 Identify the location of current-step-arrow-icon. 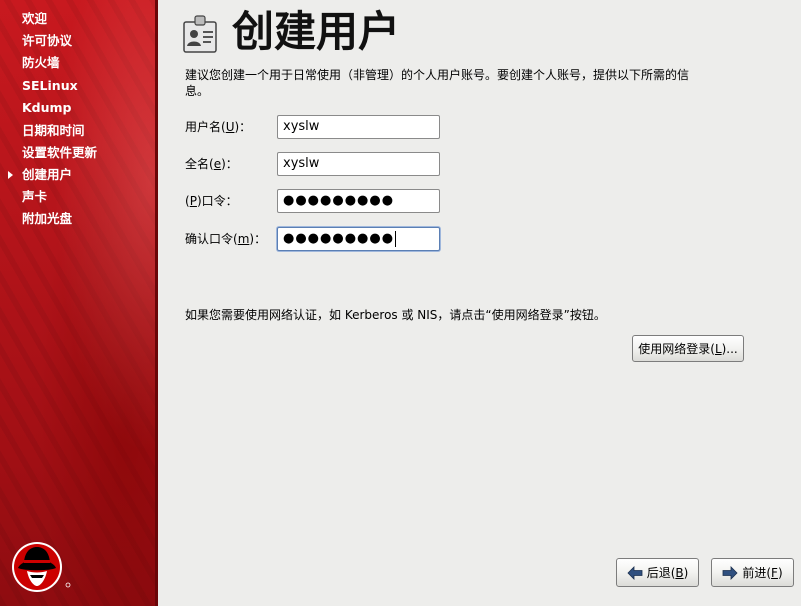
(10, 175).